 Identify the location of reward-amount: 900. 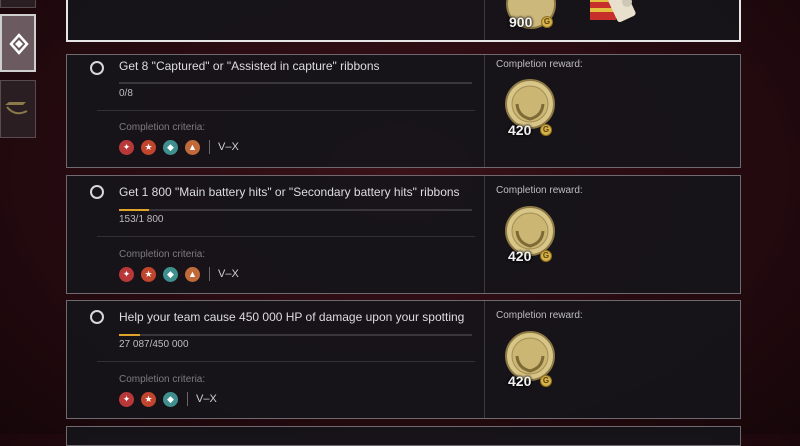
(521, 22).